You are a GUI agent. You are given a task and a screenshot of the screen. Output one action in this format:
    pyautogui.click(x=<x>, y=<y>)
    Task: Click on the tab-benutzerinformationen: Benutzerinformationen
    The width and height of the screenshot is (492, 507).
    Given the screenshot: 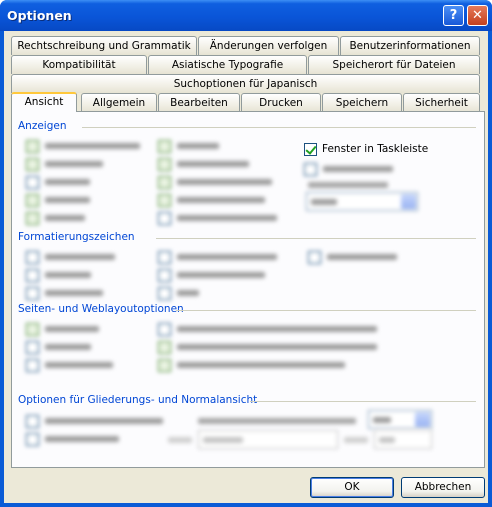 What is the action you would take?
    pyautogui.click(x=410, y=45)
    